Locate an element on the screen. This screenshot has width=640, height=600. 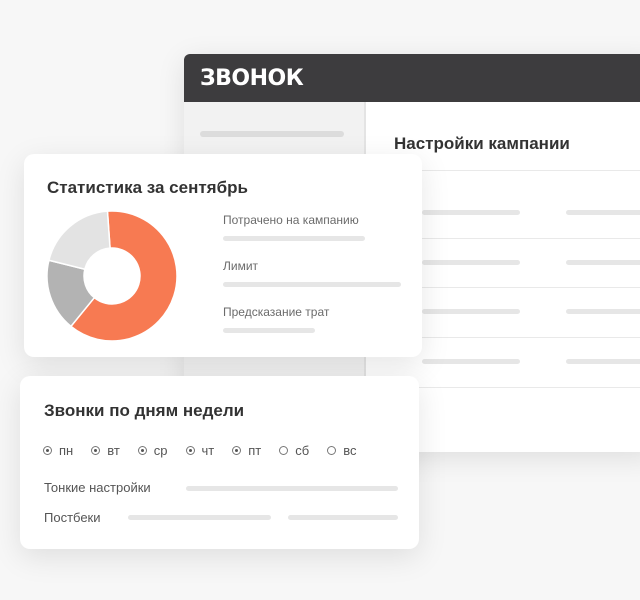
table-divider is located at coordinates (510, 387).